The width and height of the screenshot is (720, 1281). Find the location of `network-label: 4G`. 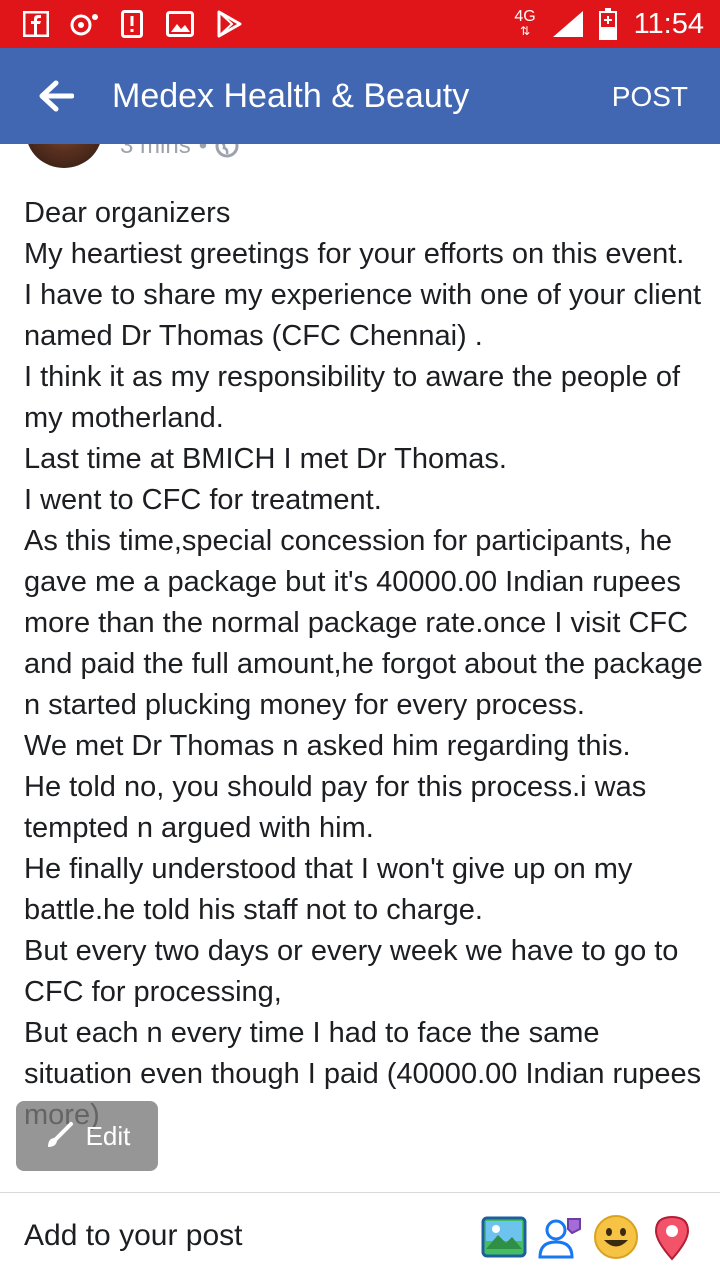

network-label: 4G is located at coordinates (525, 16).